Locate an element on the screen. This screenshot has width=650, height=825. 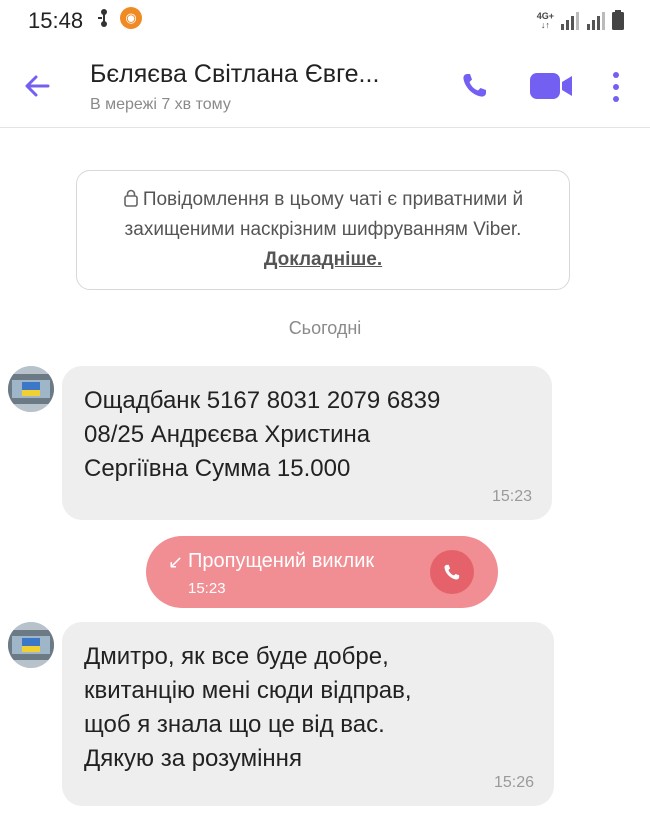
network-type: 4G+ ↓↑ is located at coordinates (545, 20).